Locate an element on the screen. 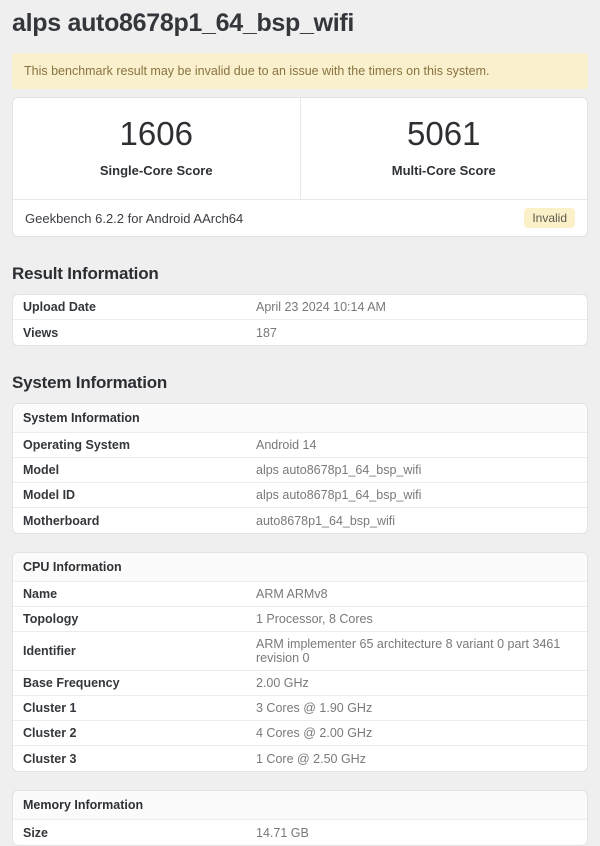 Image resolution: width=600 pixels, height=846 pixels. row-label: Name is located at coordinates (40, 594).